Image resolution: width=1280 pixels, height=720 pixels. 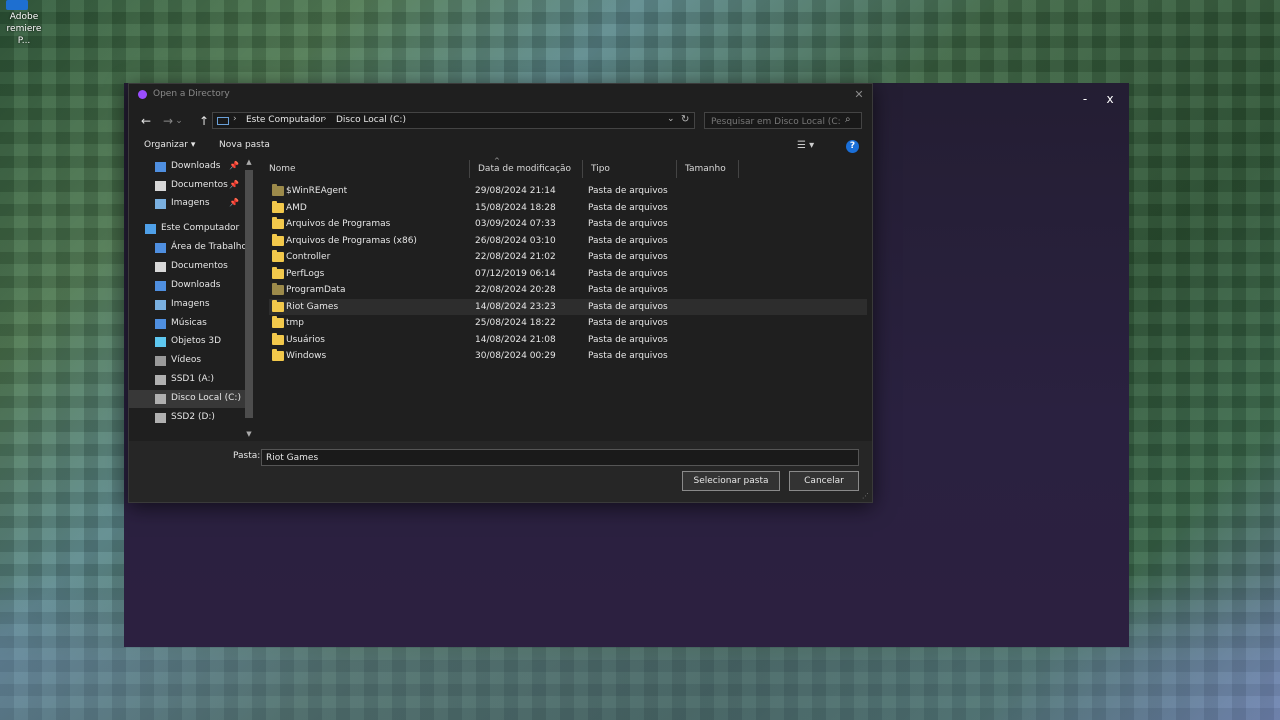 What do you see at coordinates (204, 121) in the screenshot?
I see `up-arrow-icon: ↑` at bounding box center [204, 121].